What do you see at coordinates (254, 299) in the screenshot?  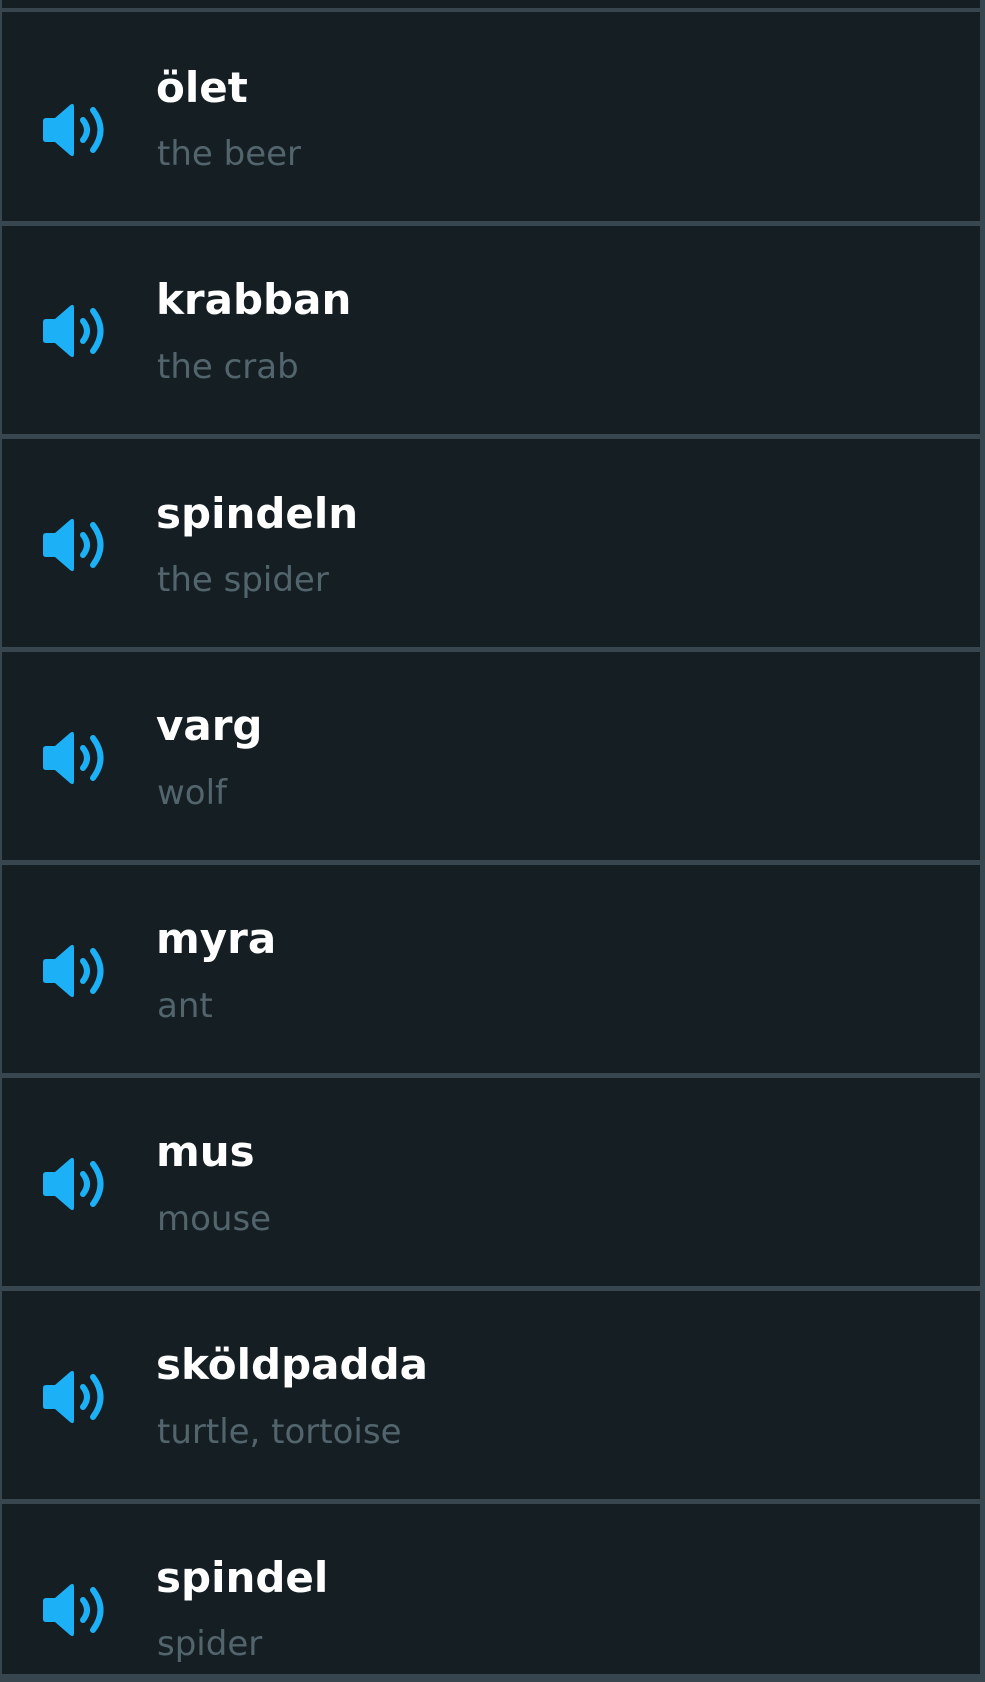 I see `vocab-word: krabban` at bounding box center [254, 299].